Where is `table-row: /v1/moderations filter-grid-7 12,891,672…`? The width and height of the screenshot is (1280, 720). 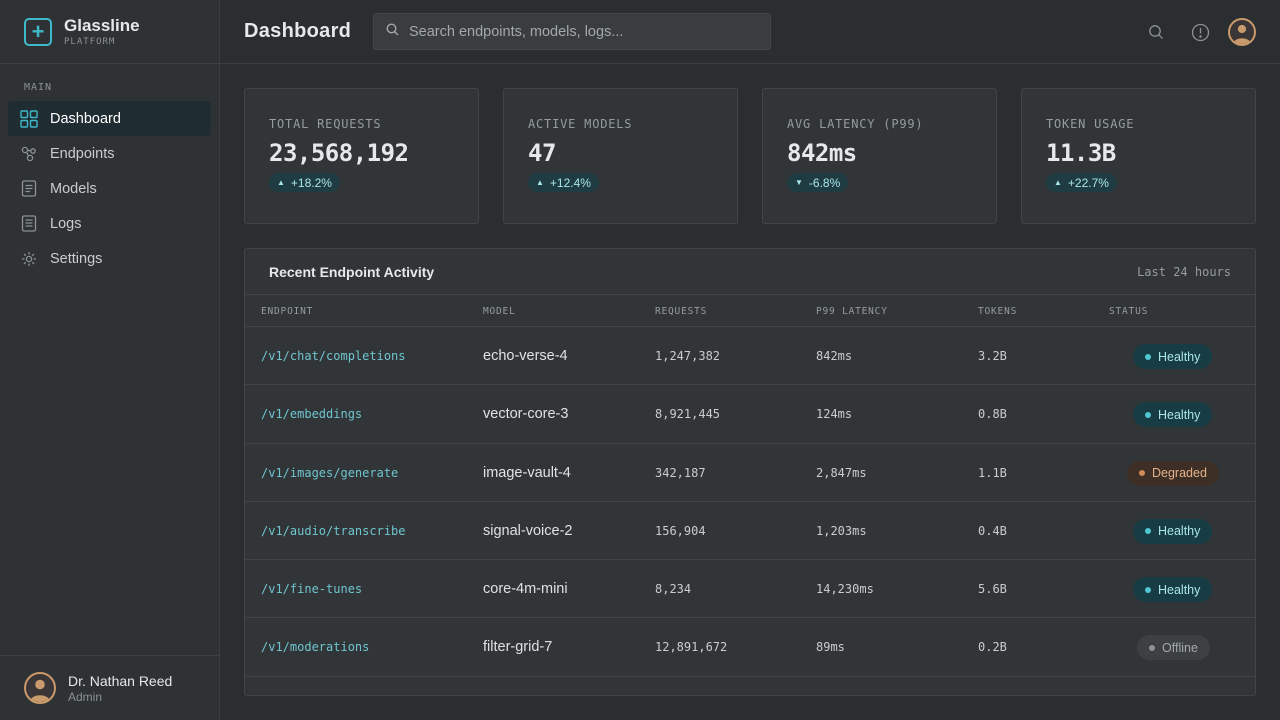 table-row: /v1/moderations filter-grid-7 12,891,672… is located at coordinates (750, 647).